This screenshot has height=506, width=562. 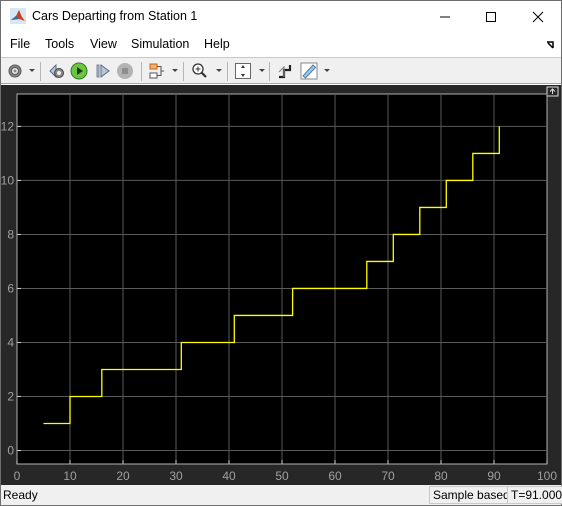 What do you see at coordinates (335, 476) in the screenshot?
I see `x-tick-label: 60` at bounding box center [335, 476].